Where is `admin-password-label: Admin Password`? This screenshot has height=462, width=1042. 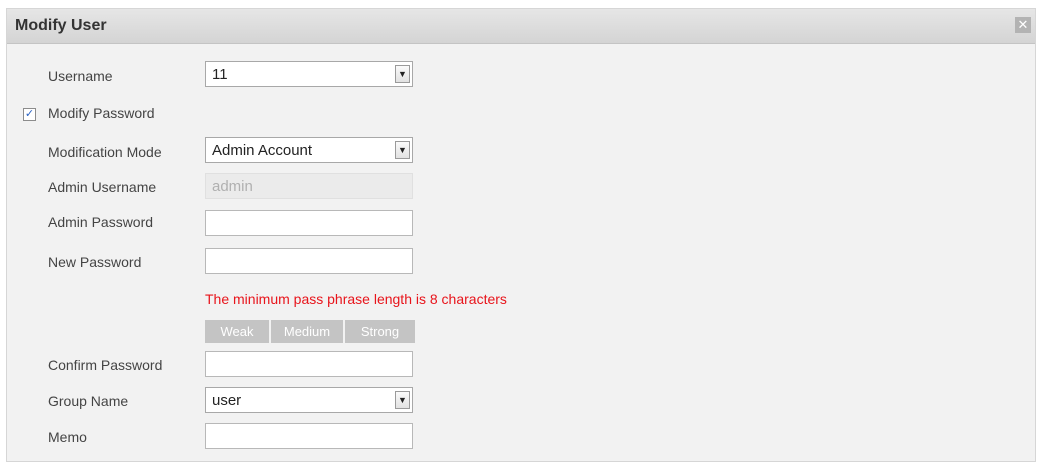 admin-password-label: Admin Password is located at coordinates (101, 222).